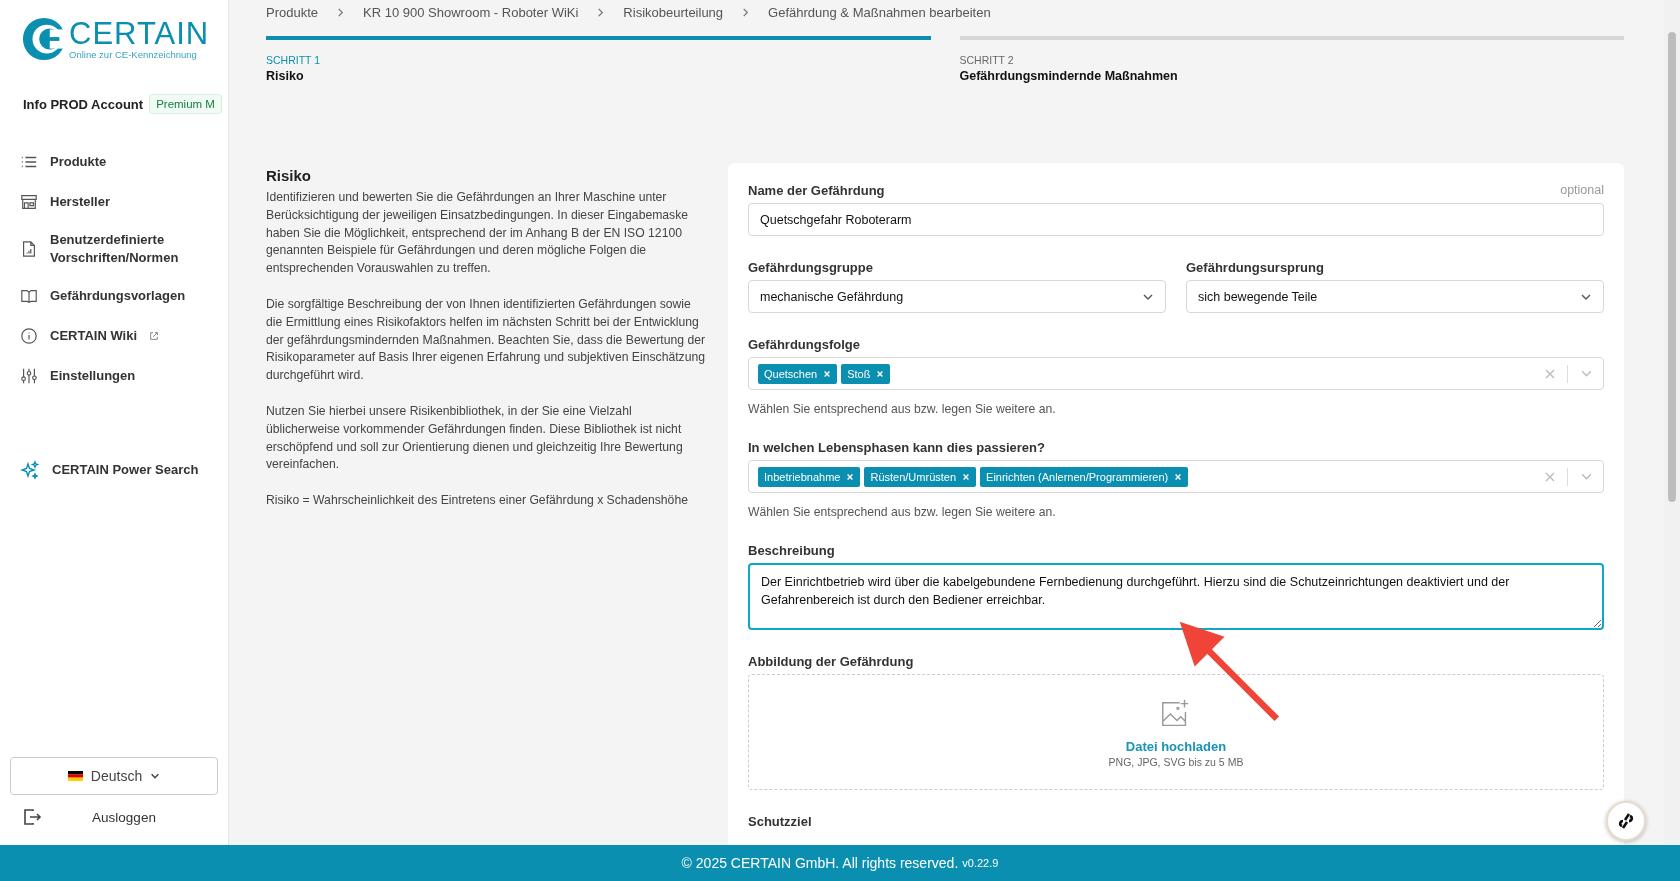 This screenshot has height=881, width=1680. What do you see at coordinates (185, 104) in the screenshot?
I see `plan-badge: Premium M` at bounding box center [185, 104].